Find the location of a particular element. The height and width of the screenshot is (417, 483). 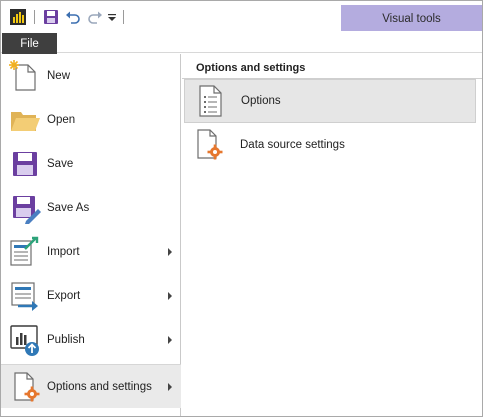

menu-item-options-and-settings: Options and settings is located at coordinates (91, 386).